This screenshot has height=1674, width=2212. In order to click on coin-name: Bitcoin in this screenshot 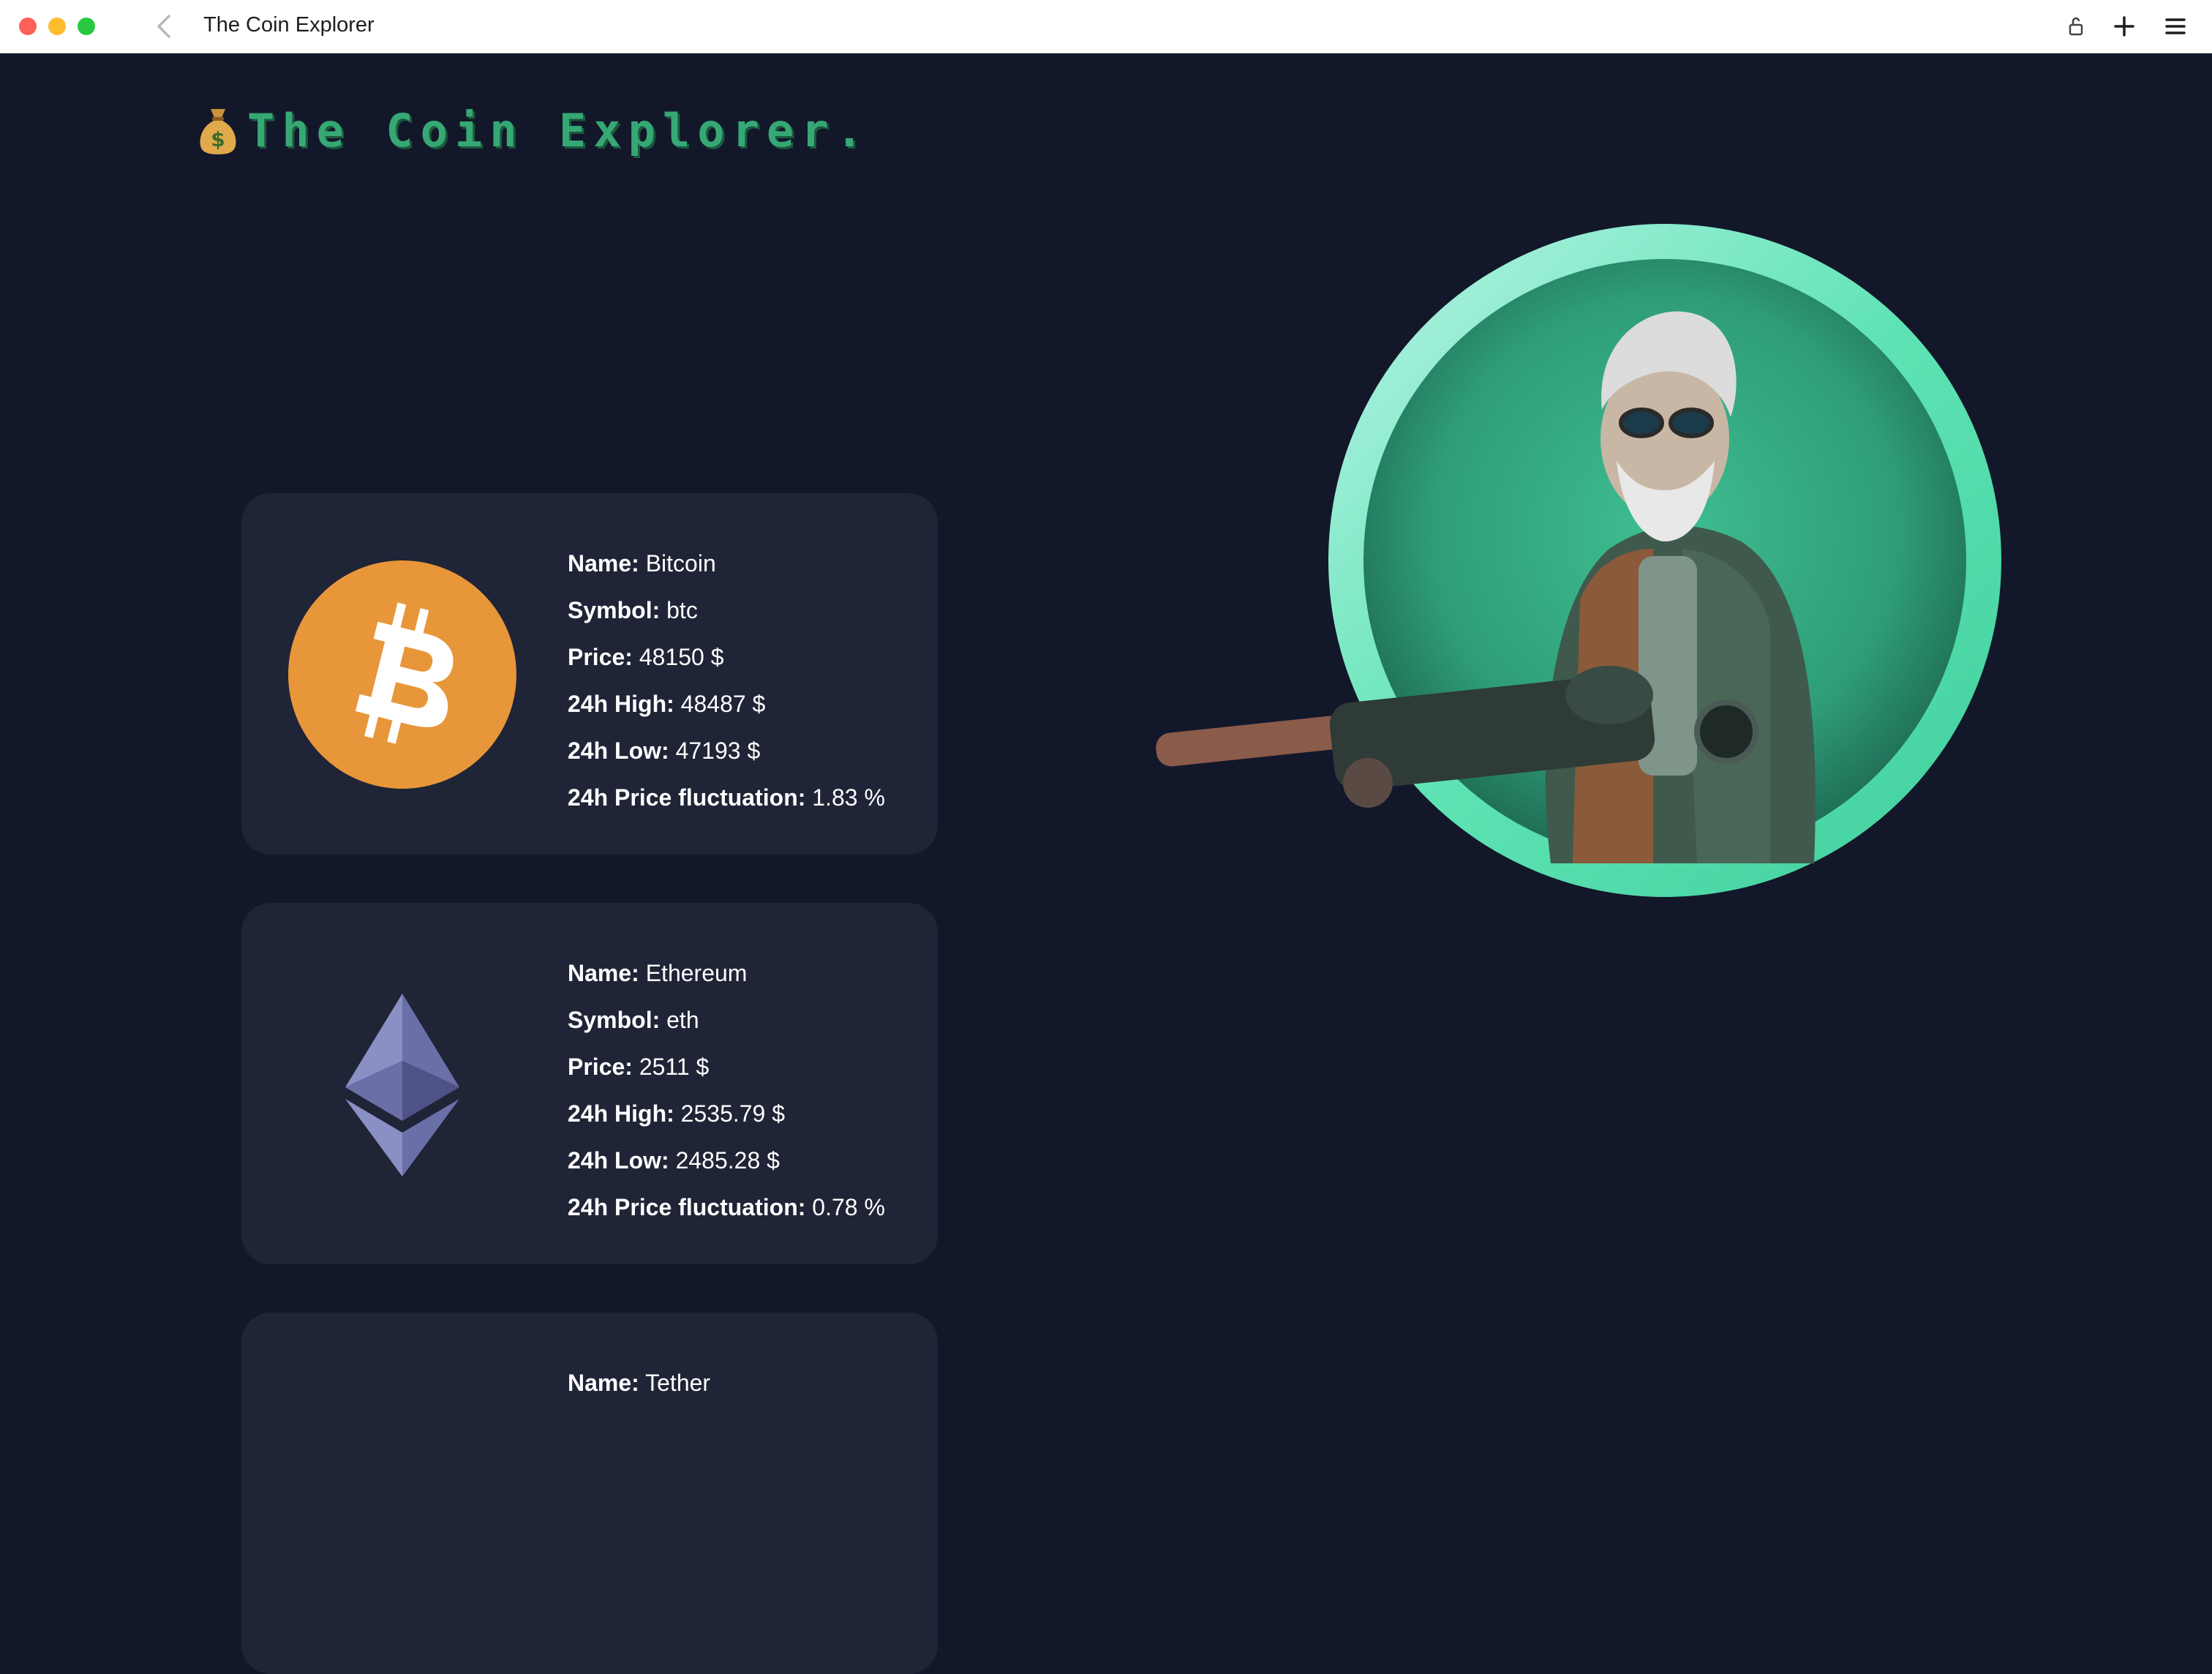, I will do `click(680, 563)`.